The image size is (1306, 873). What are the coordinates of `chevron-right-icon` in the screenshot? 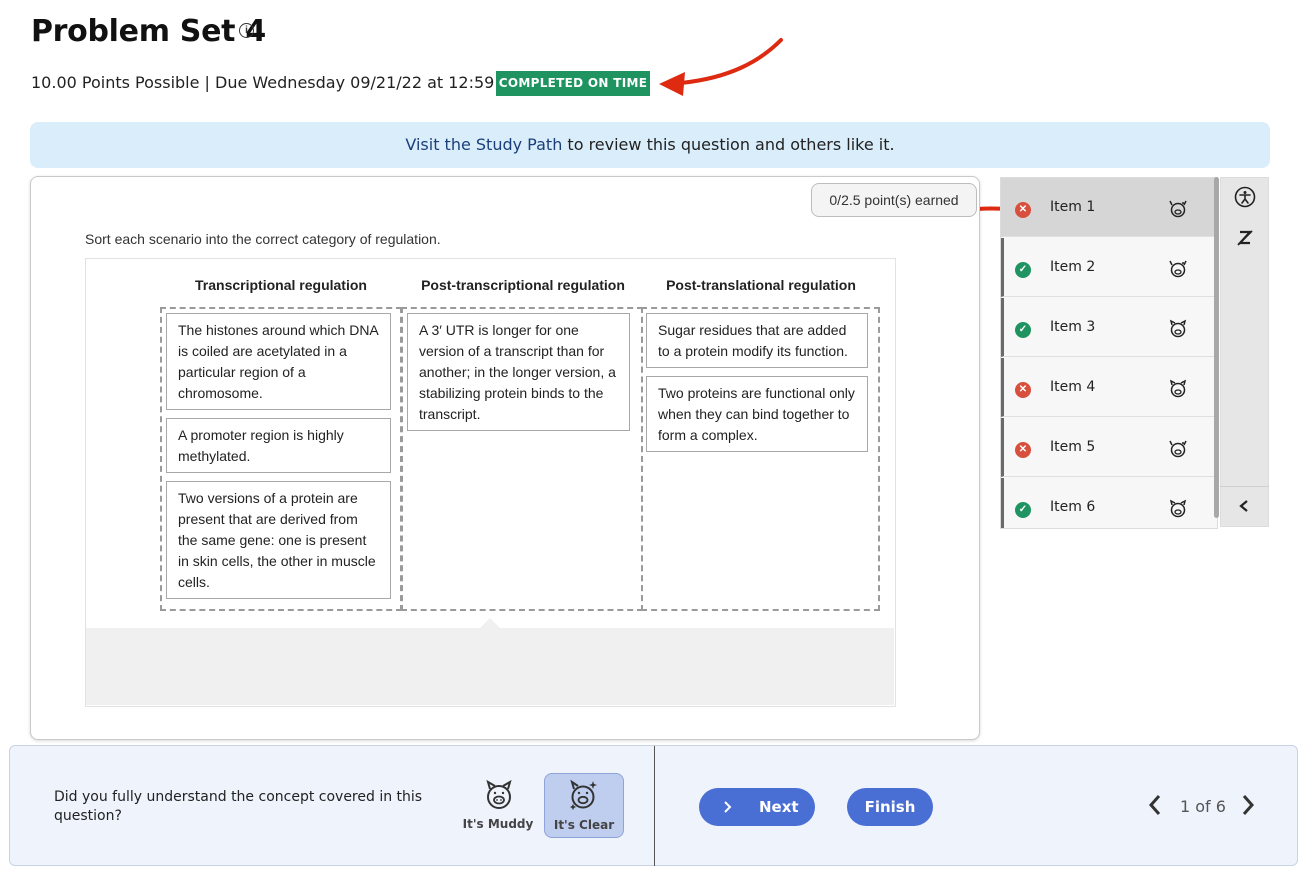 It's located at (728, 807).